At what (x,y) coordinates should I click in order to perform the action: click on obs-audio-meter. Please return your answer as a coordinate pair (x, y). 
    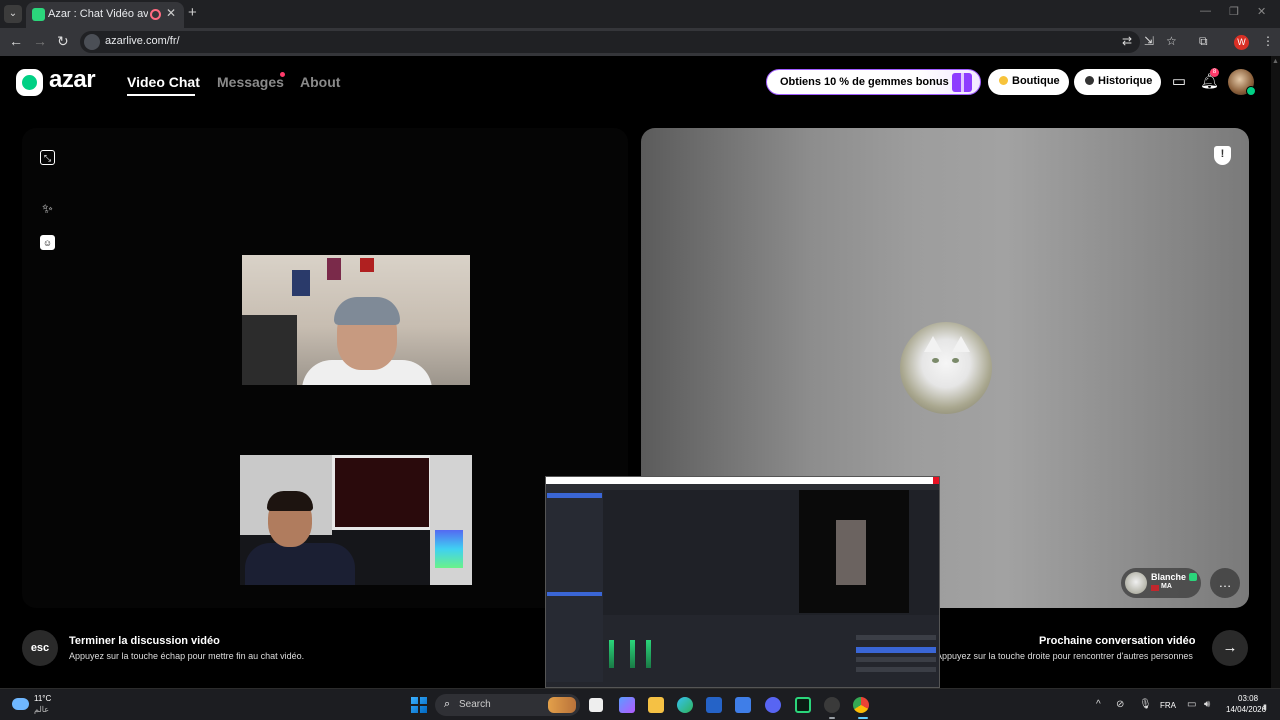
    Looking at the image, I should click on (611, 654).